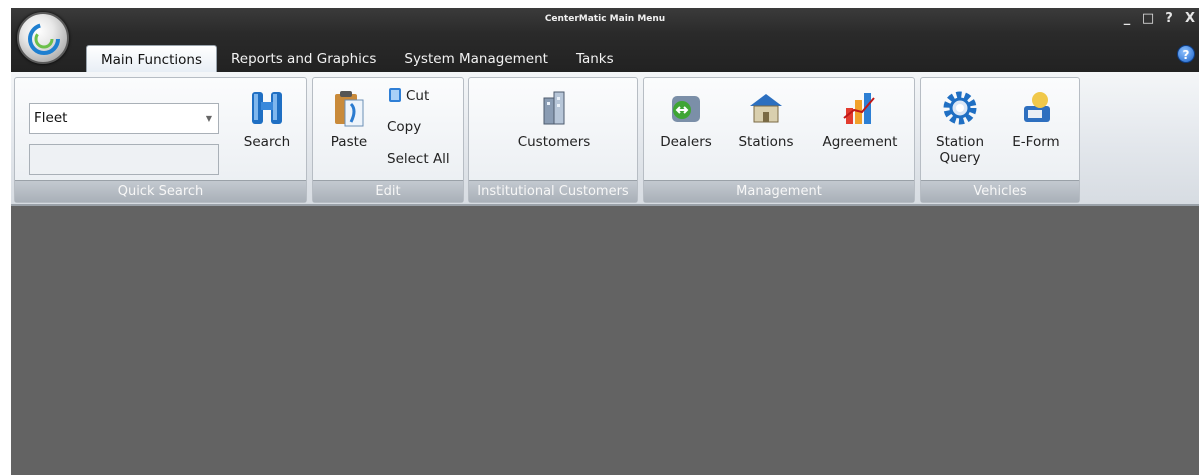 The width and height of the screenshot is (1199, 475). What do you see at coordinates (1148, 19) in the screenshot?
I see `maximize-button: □` at bounding box center [1148, 19].